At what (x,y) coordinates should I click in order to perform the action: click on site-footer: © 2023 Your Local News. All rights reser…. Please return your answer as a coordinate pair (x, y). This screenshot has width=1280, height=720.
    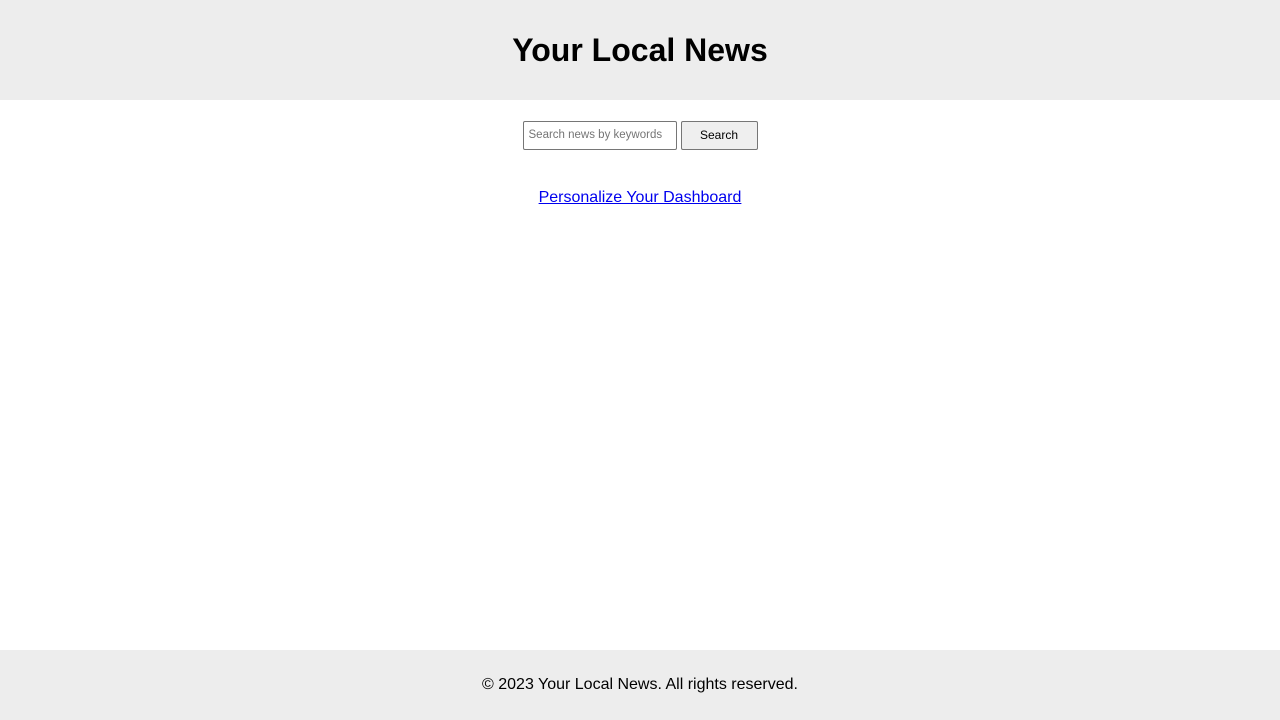
    Looking at the image, I should click on (640, 685).